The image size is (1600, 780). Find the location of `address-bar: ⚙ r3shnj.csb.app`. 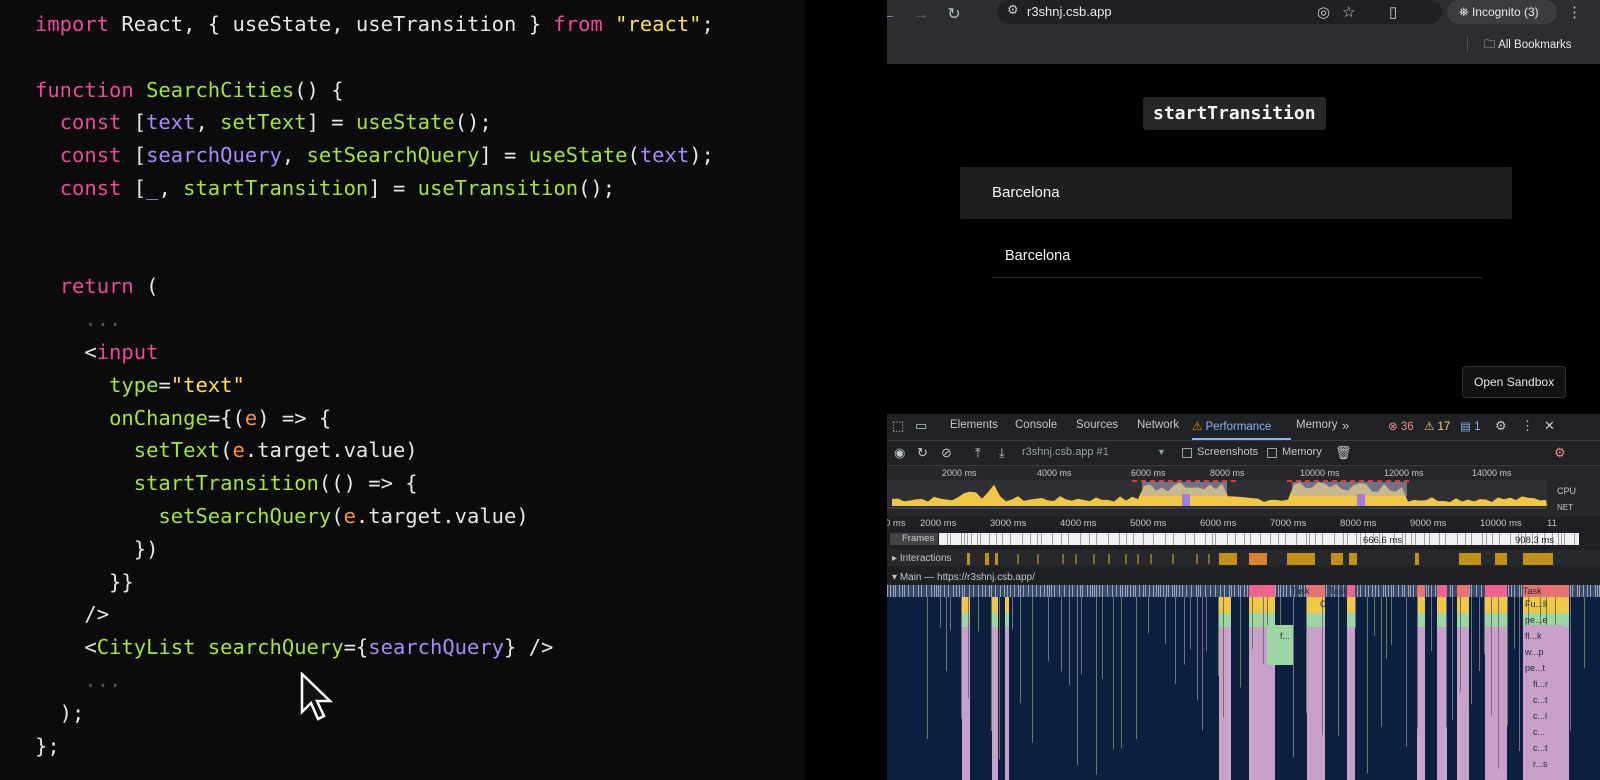

address-bar: ⚙ r3shnj.csb.app is located at coordinates (1219, 12).